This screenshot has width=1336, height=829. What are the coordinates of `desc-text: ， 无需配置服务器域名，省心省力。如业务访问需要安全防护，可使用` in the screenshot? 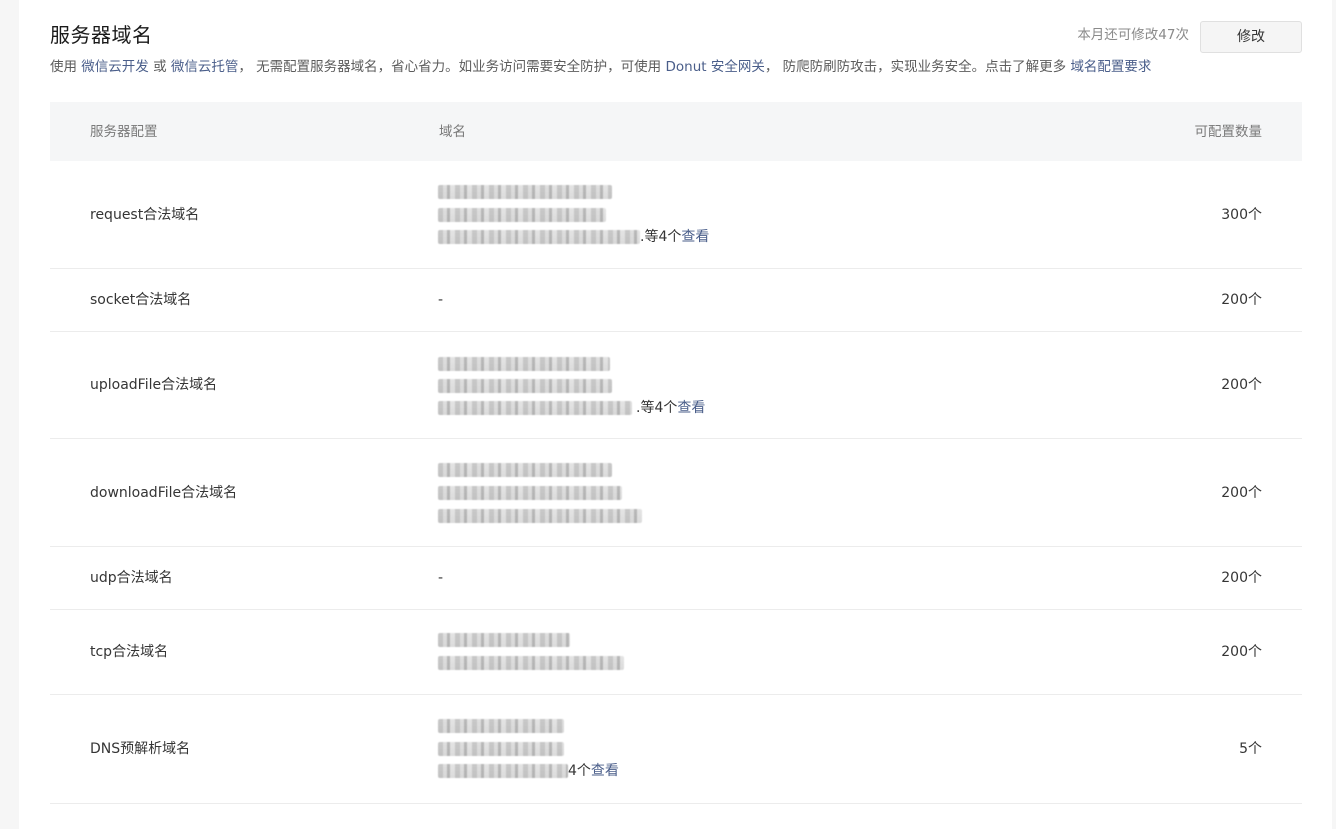 It's located at (452, 67).